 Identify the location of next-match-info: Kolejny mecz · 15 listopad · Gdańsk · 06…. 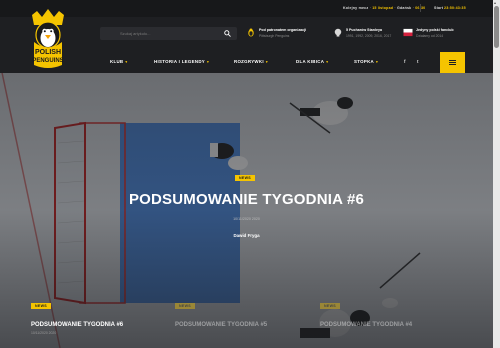
(384, 8).